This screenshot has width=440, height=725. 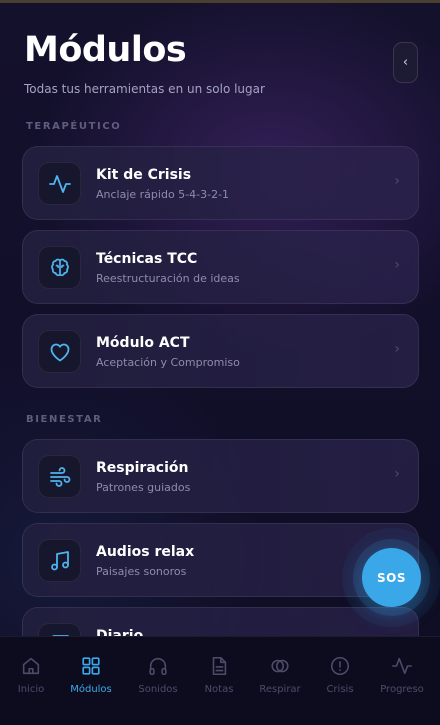 What do you see at coordinates (91, 666) in the screenshot?
I see `grid-icon` at bounding box center [91, 666].